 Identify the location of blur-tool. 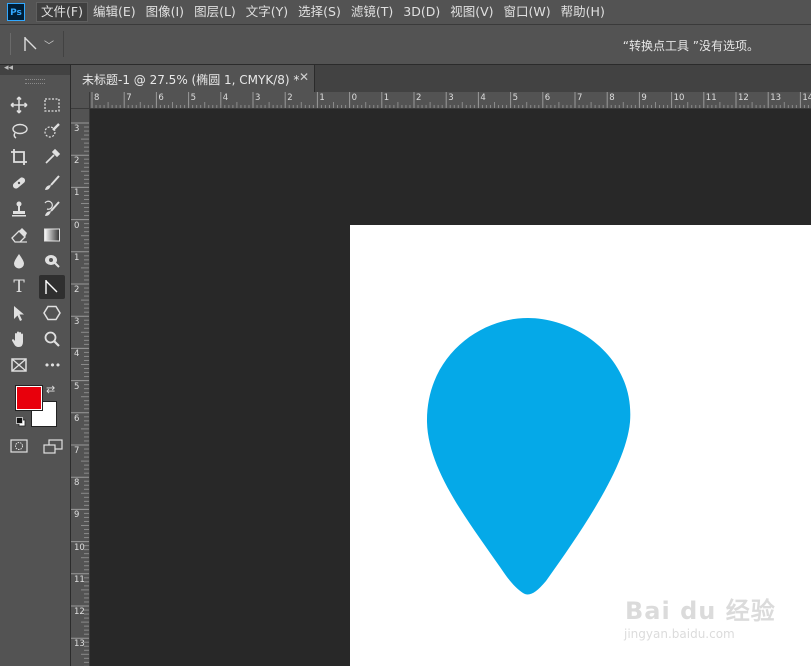
(19, 261).